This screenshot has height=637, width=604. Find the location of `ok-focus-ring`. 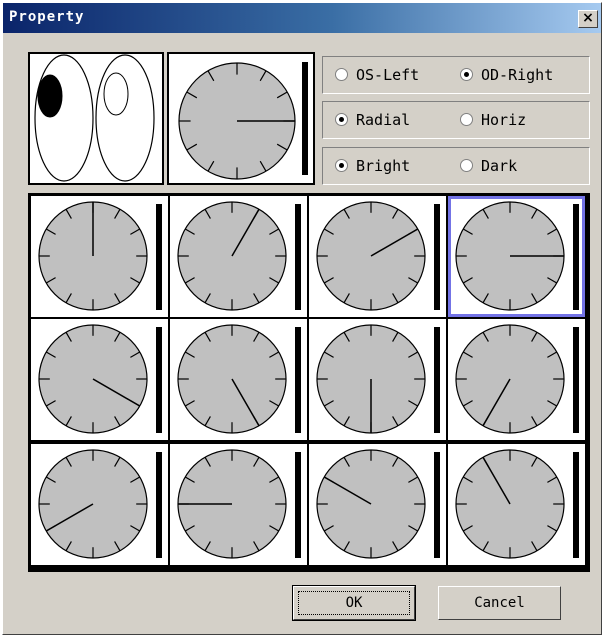

ok-focus-ring is located at coordinates (354, 603).